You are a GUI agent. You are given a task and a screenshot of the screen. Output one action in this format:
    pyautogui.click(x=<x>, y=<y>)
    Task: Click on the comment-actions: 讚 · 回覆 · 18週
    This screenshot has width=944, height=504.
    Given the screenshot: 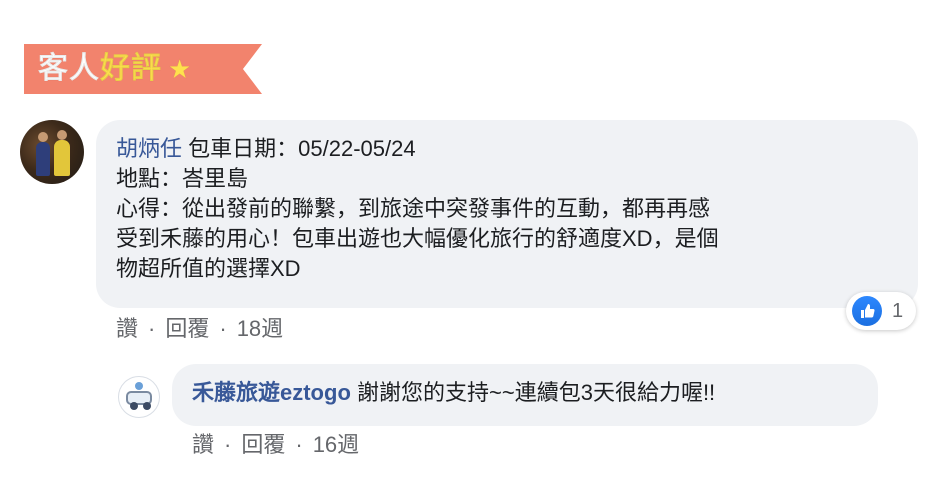 What is the action you would take?
    pyautogui.click(x=199, y=329)
    